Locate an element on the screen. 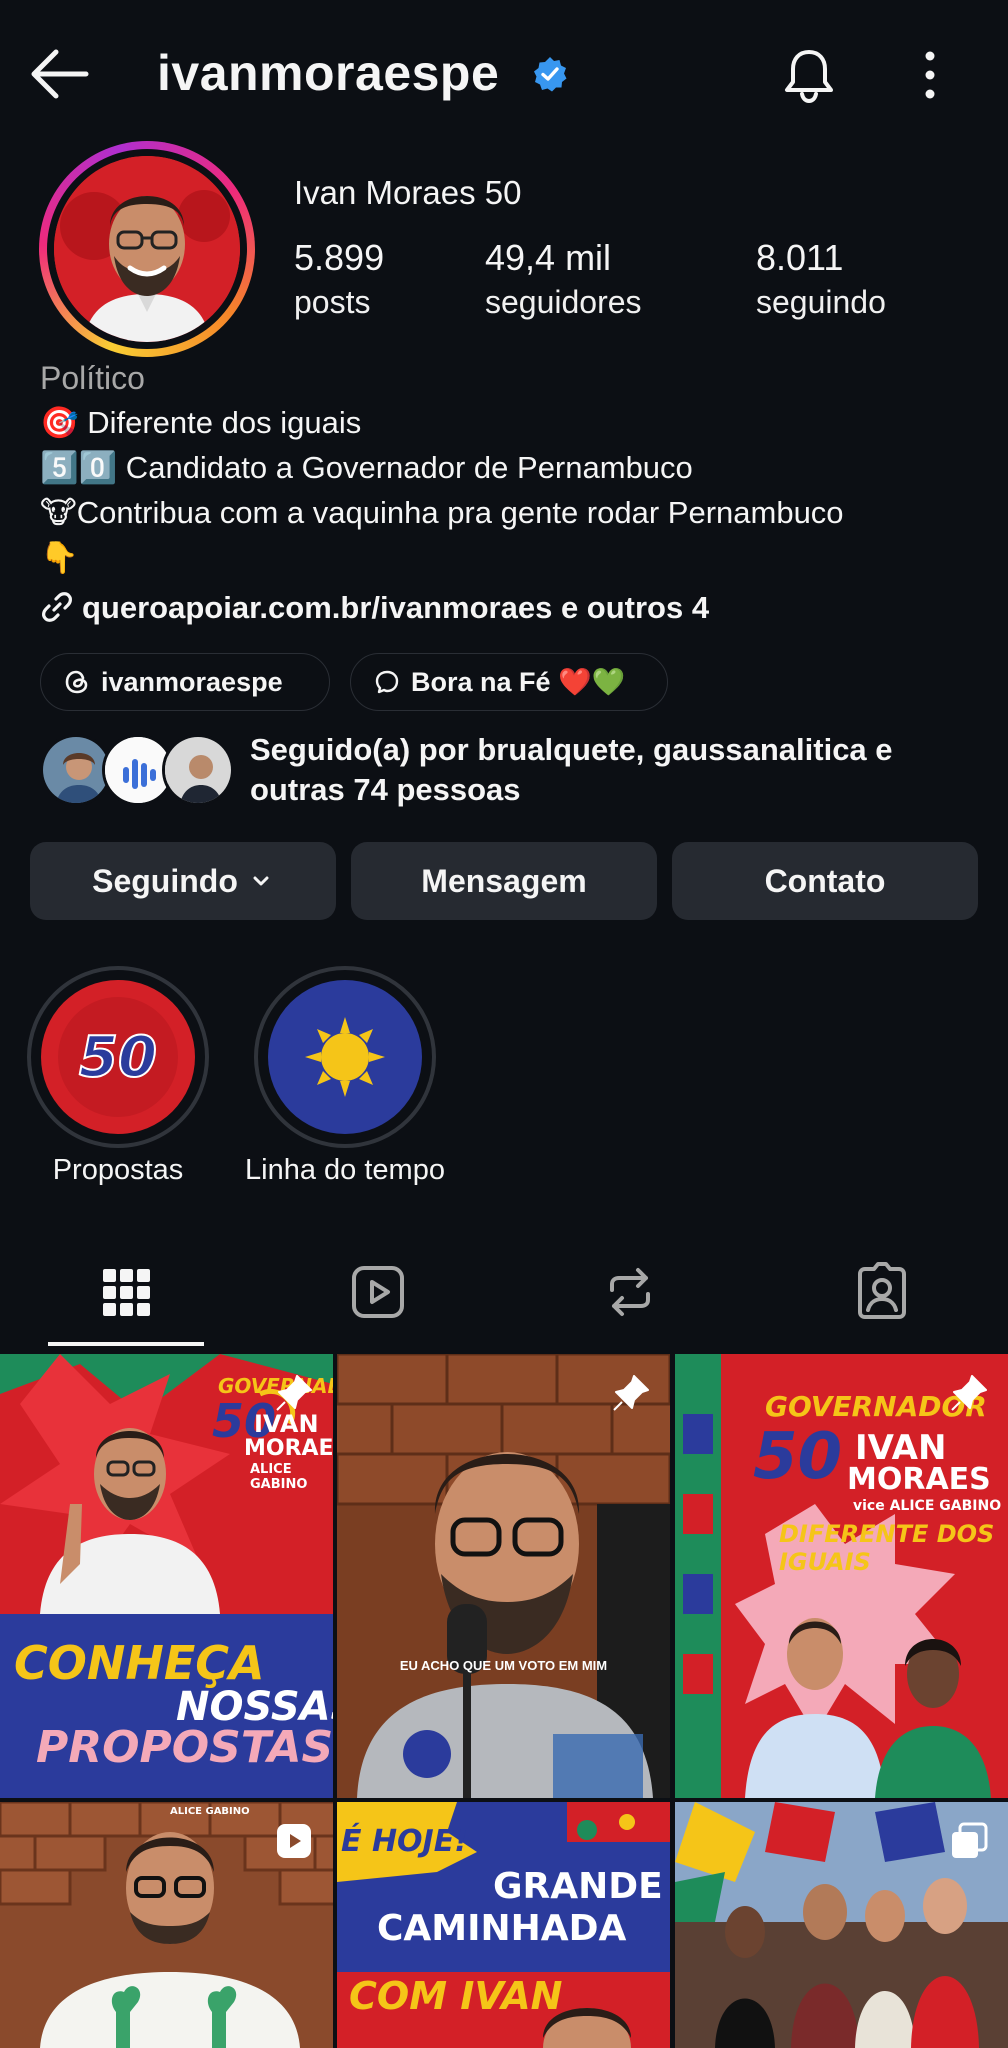 The image size is (1008, 2048). post-thumbnail is located at coordinates (841, 1925).